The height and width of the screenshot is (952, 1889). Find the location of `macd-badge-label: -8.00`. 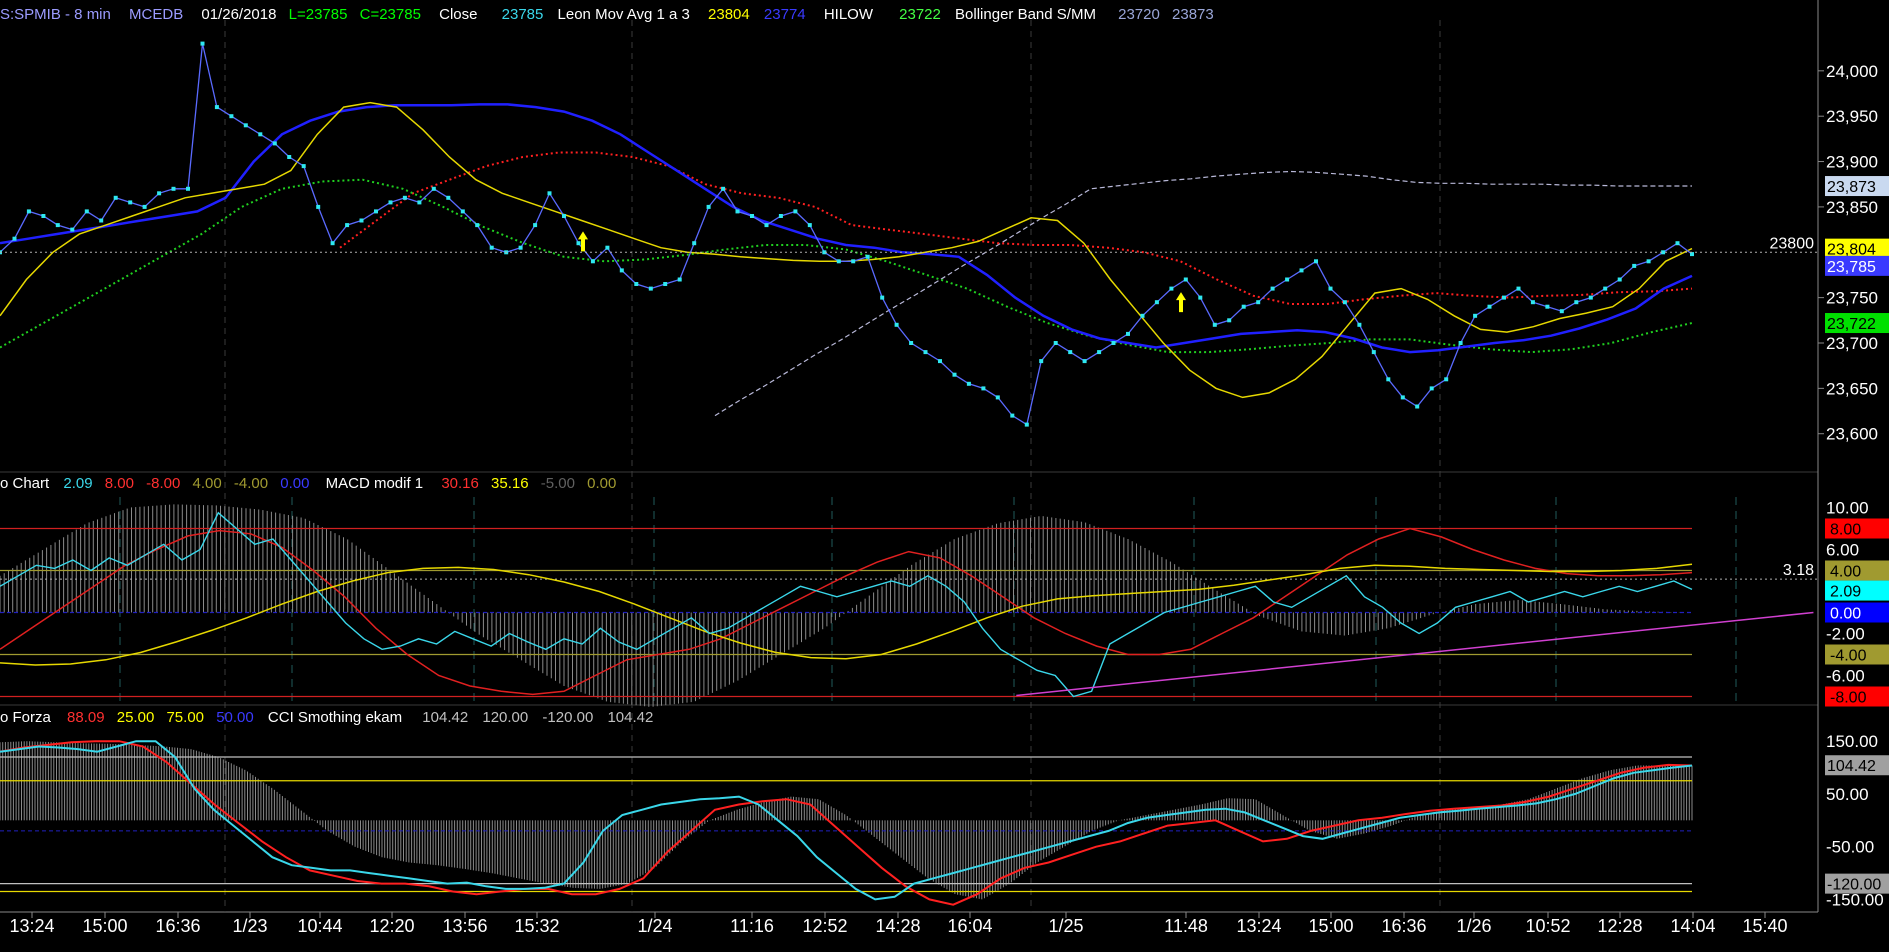

macd-badge-label: -8.00 is located at coordinates (1848, 698).